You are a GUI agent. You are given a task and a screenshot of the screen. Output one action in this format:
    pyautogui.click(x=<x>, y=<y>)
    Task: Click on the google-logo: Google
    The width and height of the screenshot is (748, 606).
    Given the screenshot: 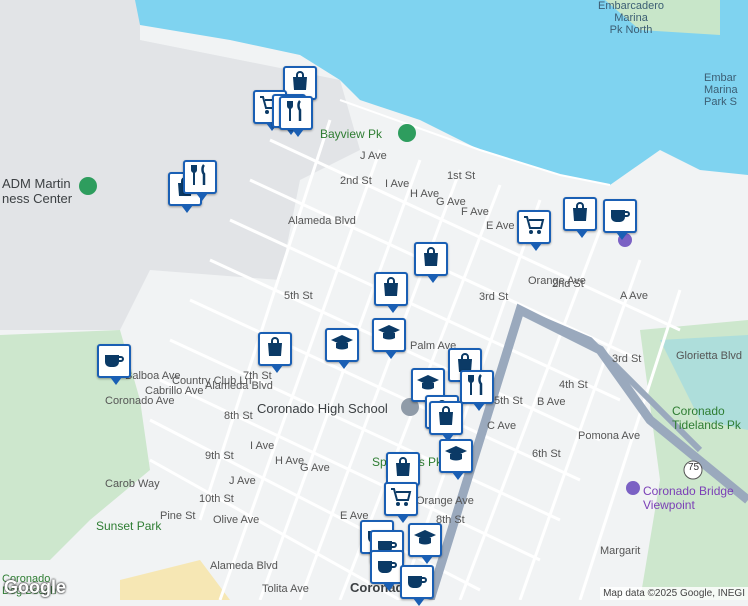 What is the action you would take?
    pyautogui.click(x=35, y=587)
    